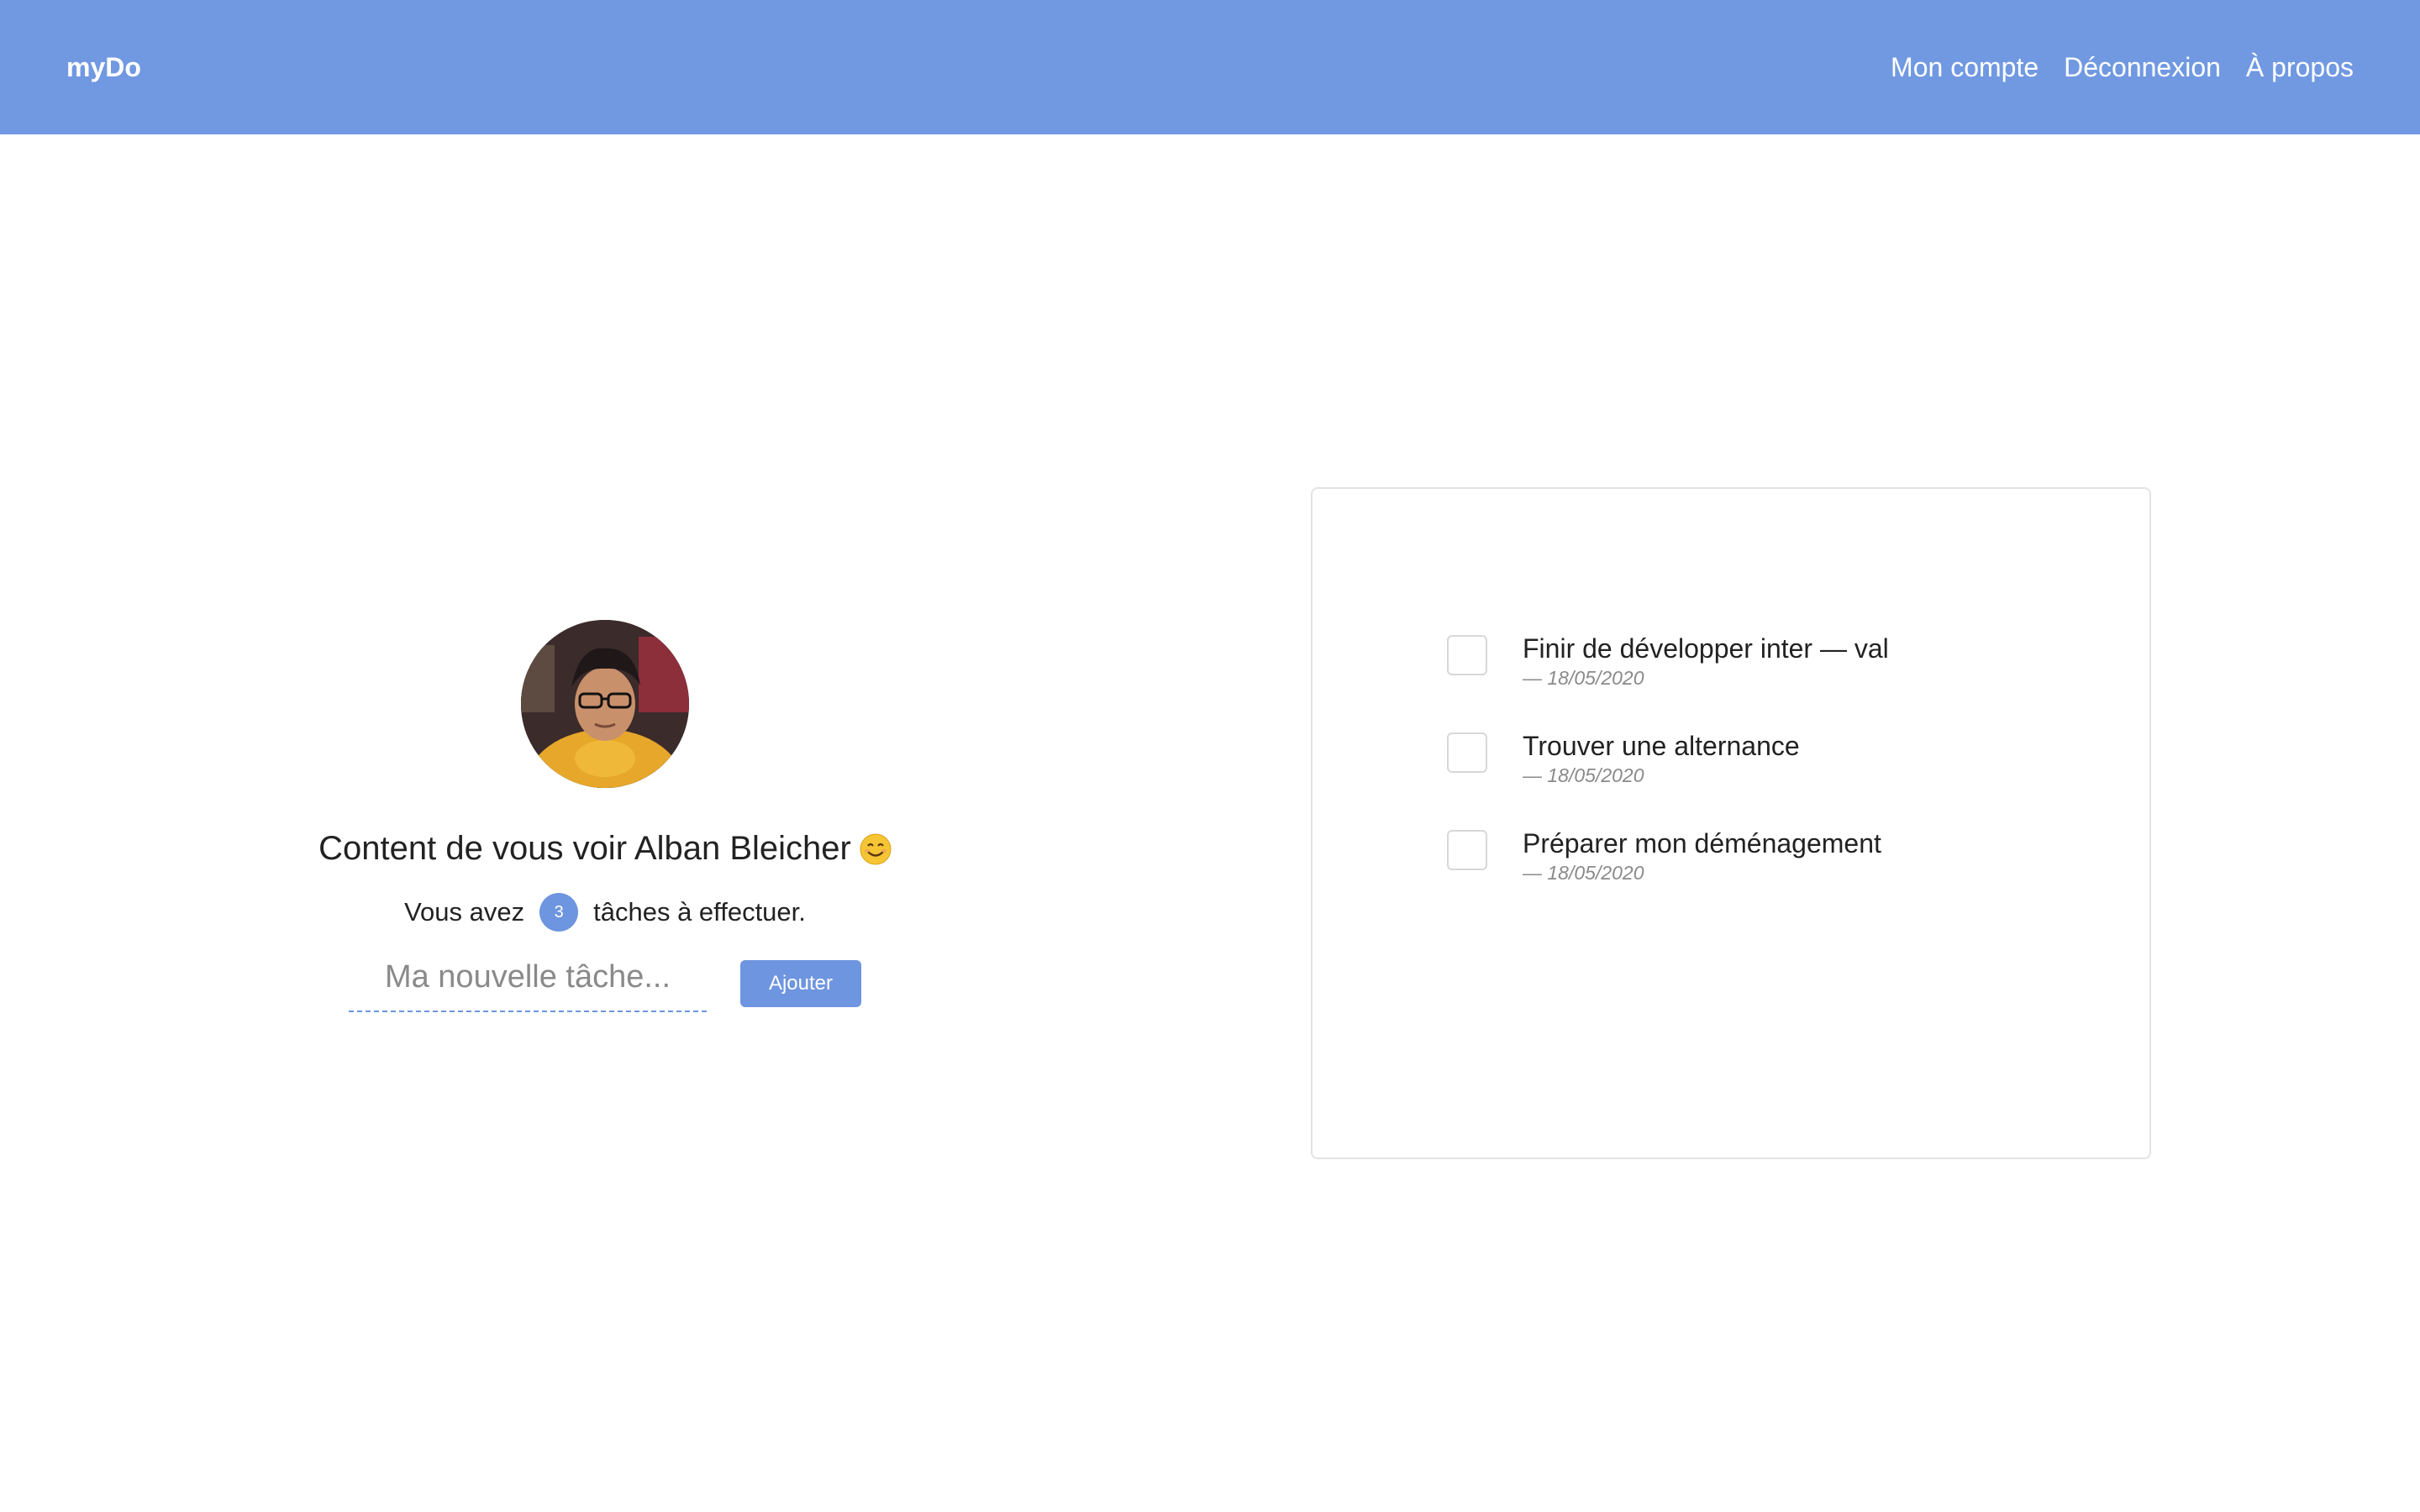  I want to click on tasks-prefix: Vous avez, so click(465, 912).